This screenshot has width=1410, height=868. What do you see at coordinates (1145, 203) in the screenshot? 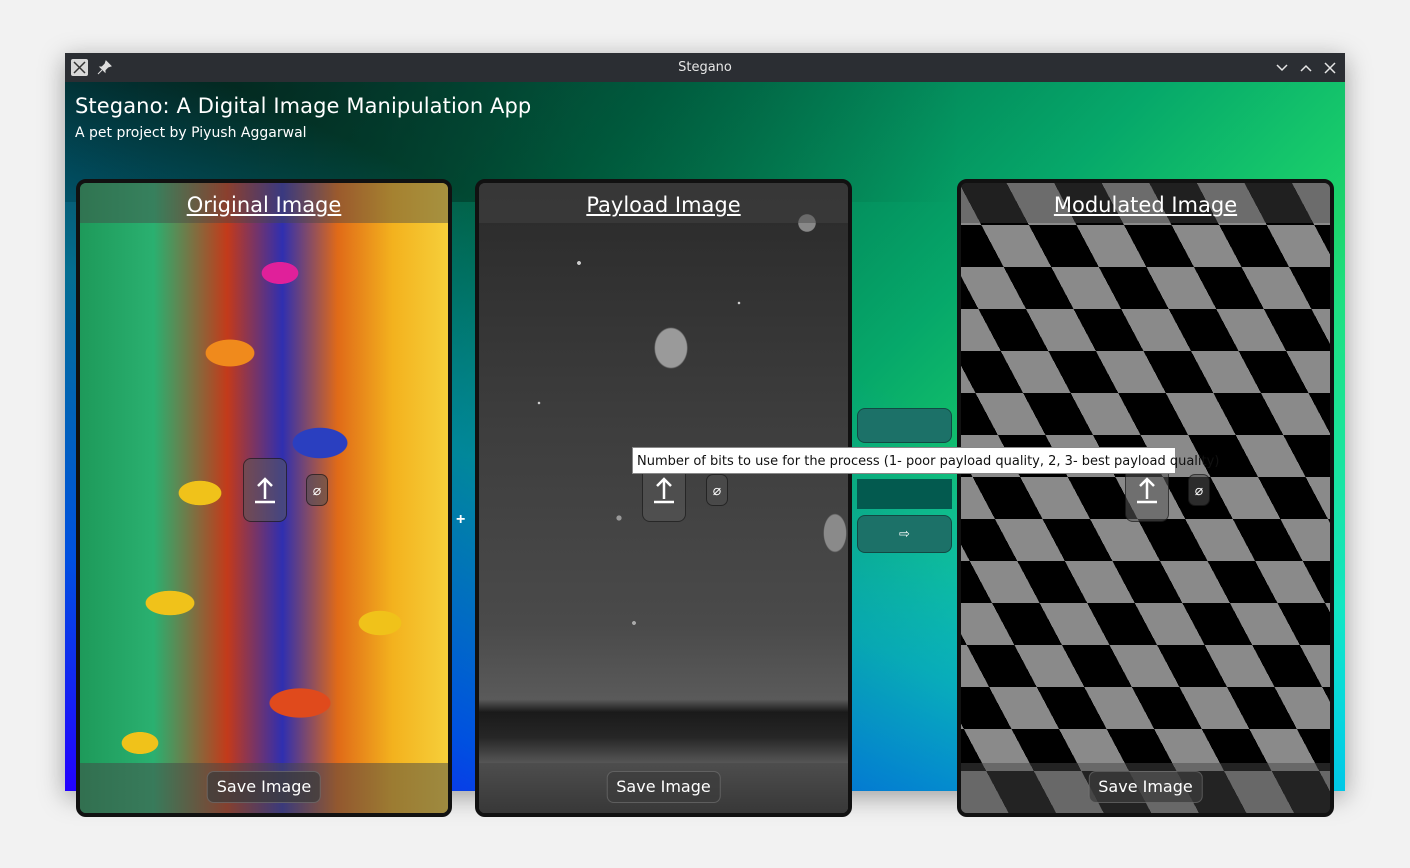
I see `modulated-image-title: Modulated Image` at bounding box center [1145, 203].